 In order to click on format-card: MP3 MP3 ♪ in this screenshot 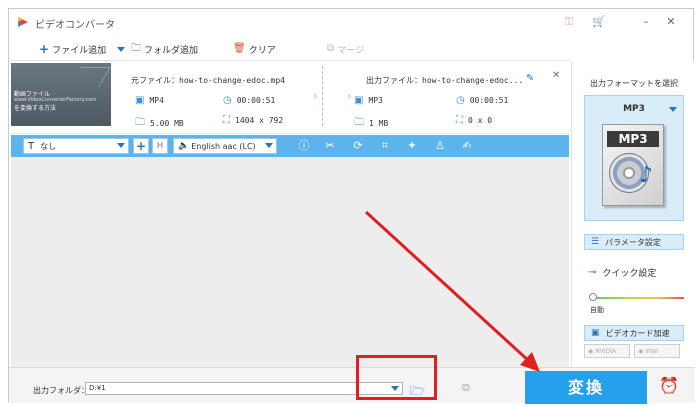, I will do `click(634, 158)`.